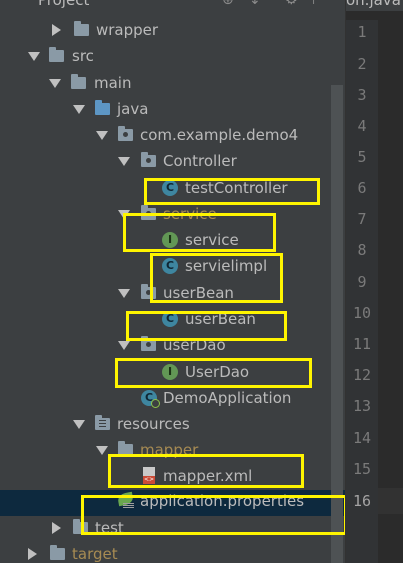 This screenshot has width=403, height=563. I want to click on tree-node-package-root: com.example.demo4, so click(172, 137).